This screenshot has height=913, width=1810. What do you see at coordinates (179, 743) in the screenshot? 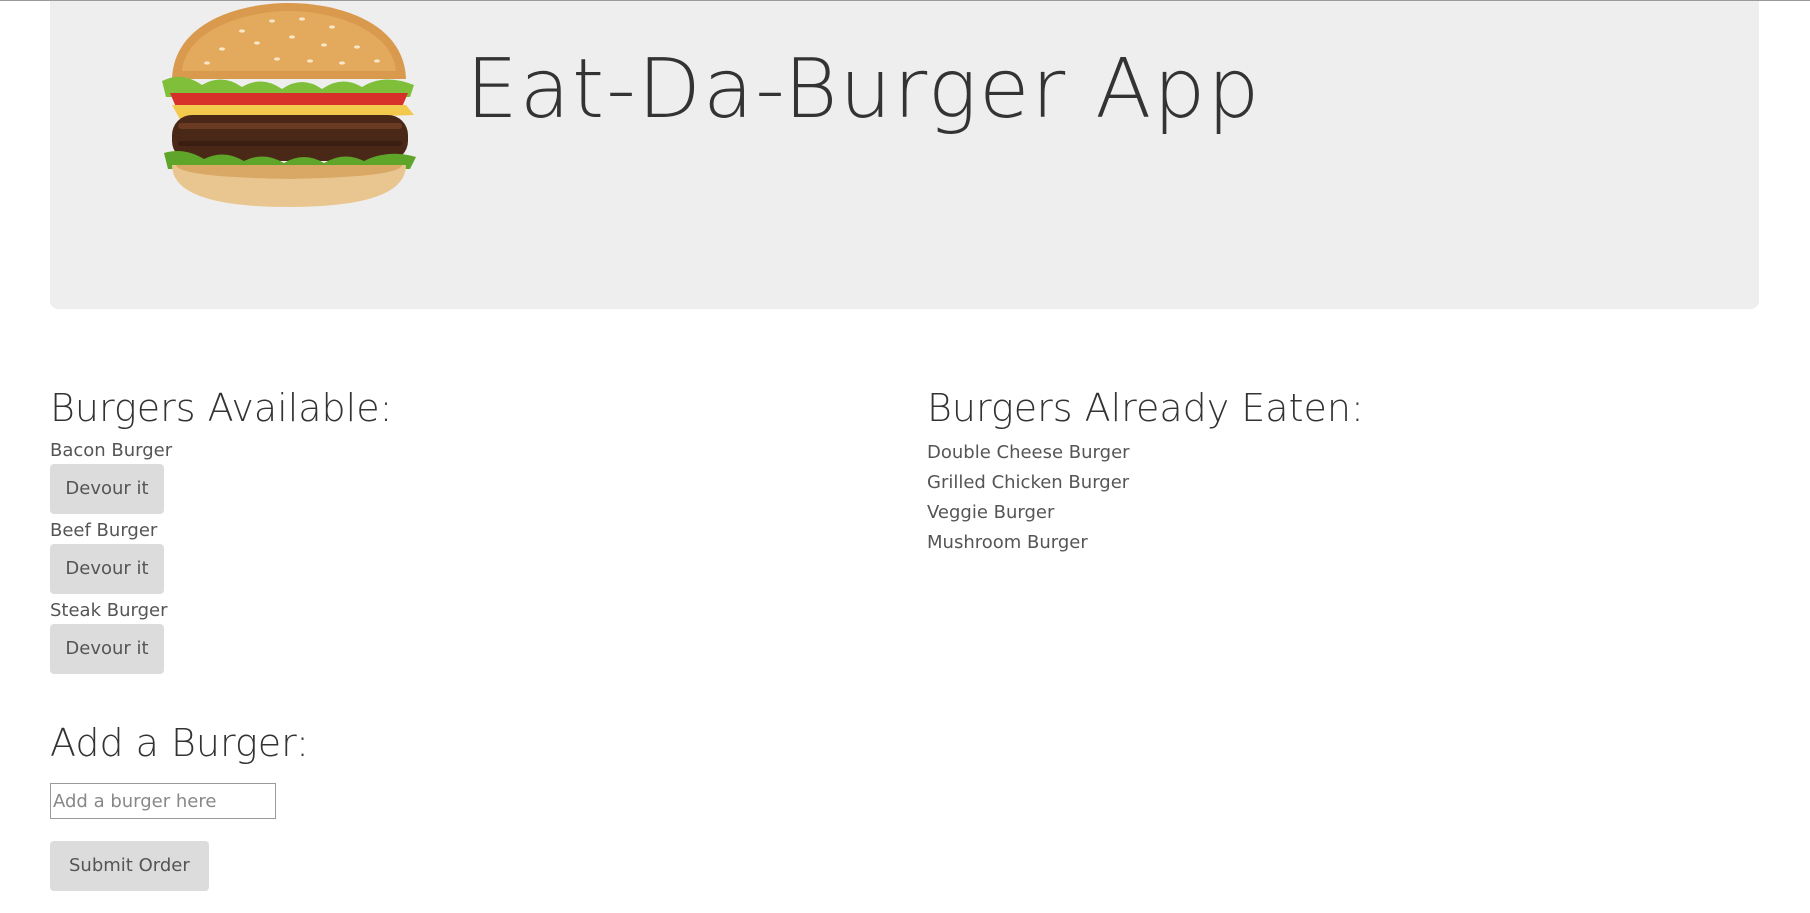
I see `add-heading: Add a Burger:` at bounding box center [179, 743].